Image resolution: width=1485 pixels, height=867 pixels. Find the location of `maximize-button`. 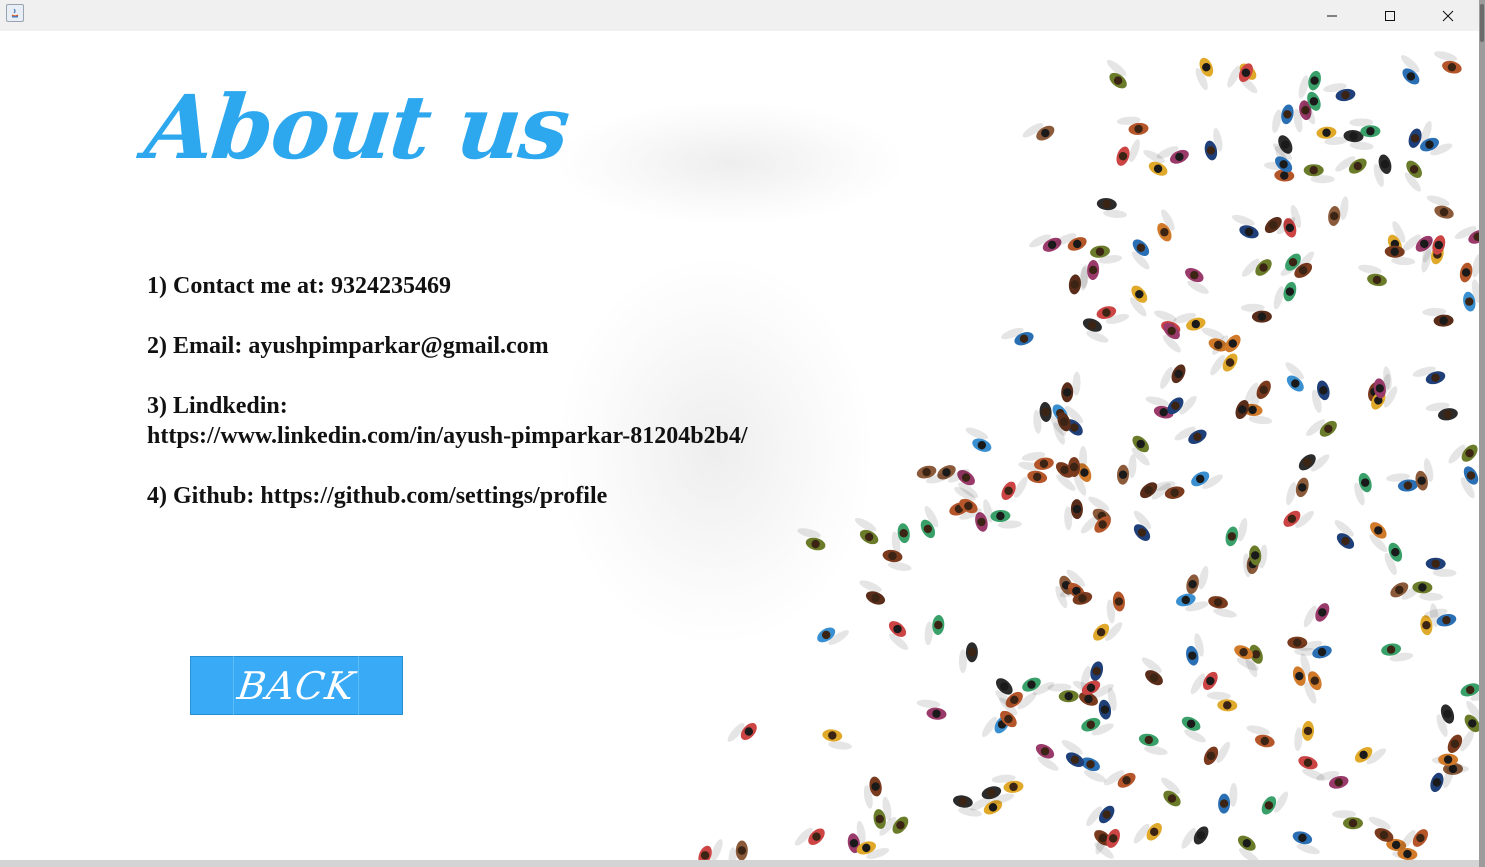

maximize-button is located at coordinates (1390, 15).